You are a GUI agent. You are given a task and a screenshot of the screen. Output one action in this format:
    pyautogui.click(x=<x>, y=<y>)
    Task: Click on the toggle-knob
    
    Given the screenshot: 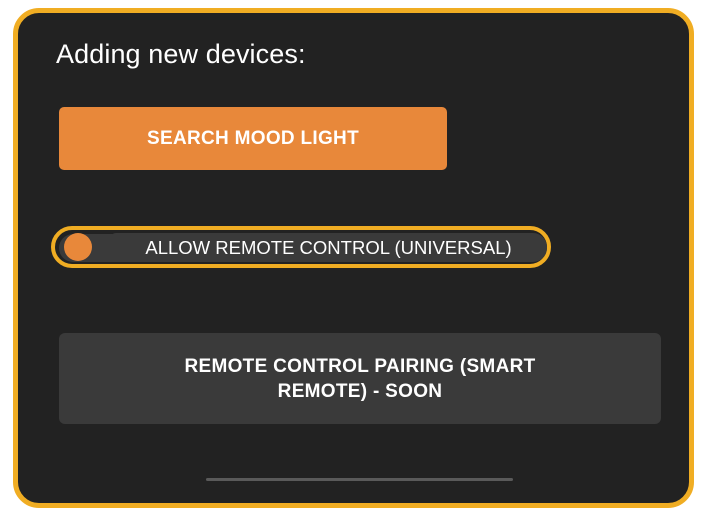 What is the action you would take?
    pyautogui.click(x=78, y=247)
    